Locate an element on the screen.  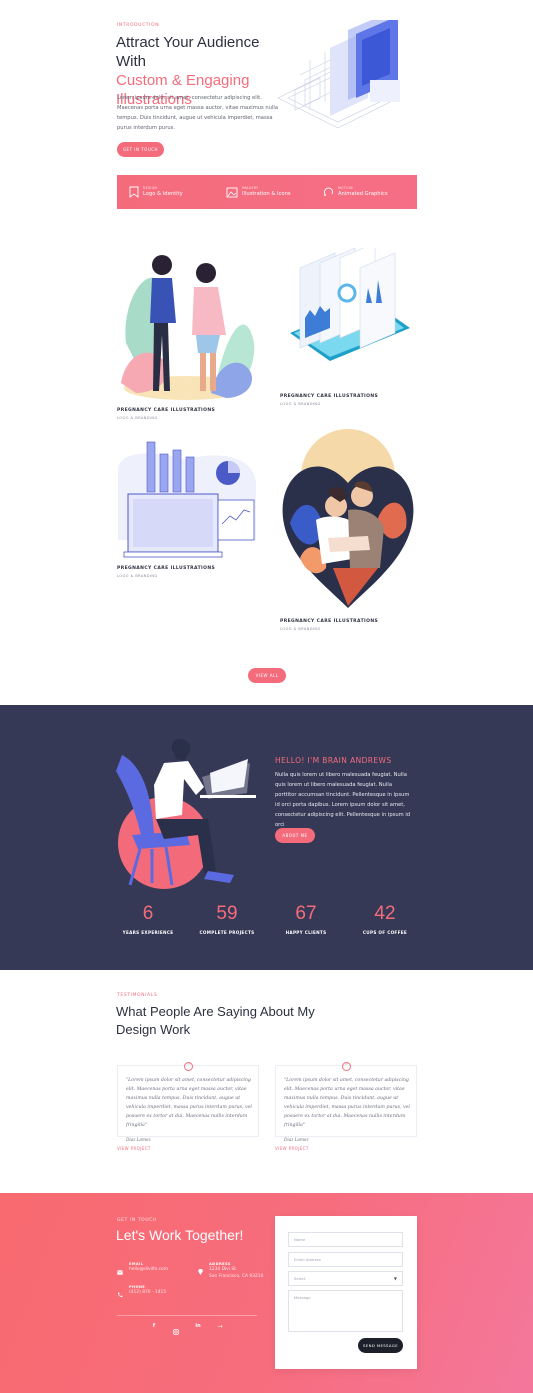
intro-title-accent1: Custom & Engaging is located at coordinates (183, 80).